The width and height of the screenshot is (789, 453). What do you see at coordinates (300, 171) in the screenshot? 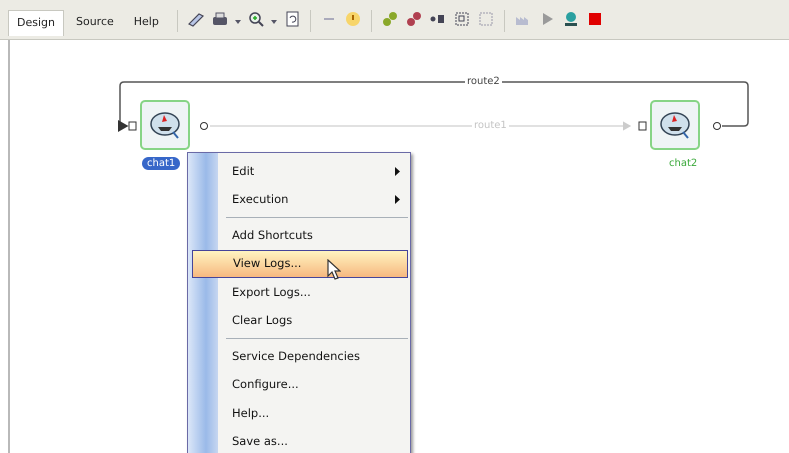
I see `menu-item: Edit` at bounding box center [300, 171].